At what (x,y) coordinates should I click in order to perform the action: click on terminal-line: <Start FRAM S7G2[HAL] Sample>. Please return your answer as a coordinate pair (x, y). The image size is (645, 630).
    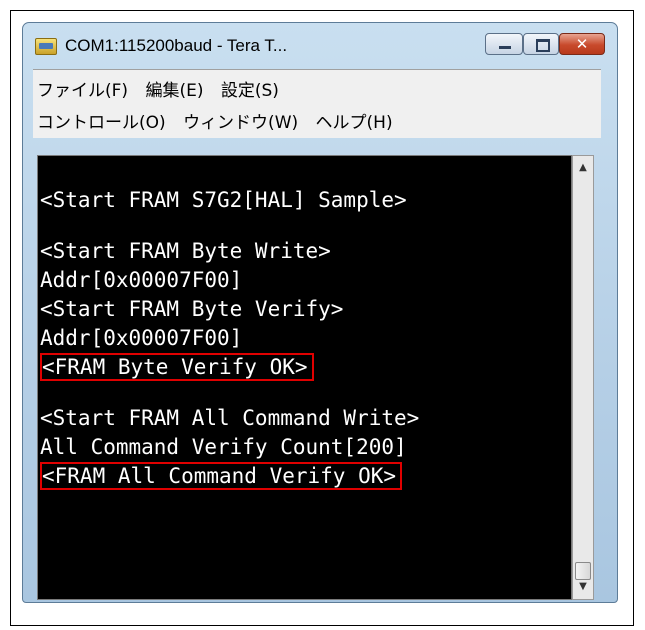
    Looking at the image, I should click on (229, 200).